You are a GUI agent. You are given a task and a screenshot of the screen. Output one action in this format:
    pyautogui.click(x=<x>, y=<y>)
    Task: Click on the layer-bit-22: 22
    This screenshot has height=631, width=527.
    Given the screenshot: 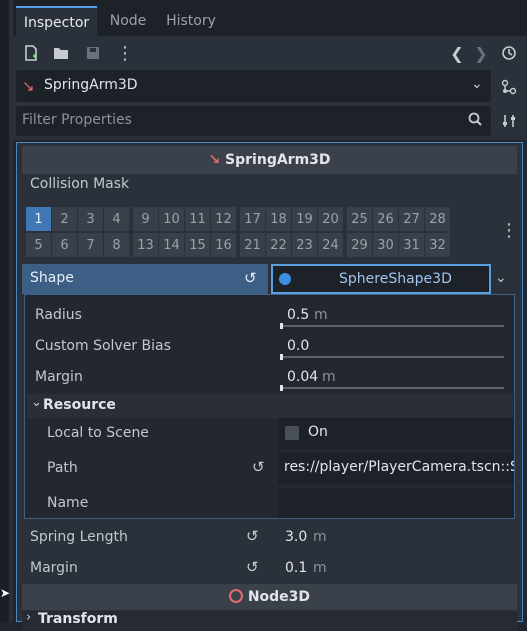 What is the action you would take?
    pyautogui.click(x=278, y=245)
    